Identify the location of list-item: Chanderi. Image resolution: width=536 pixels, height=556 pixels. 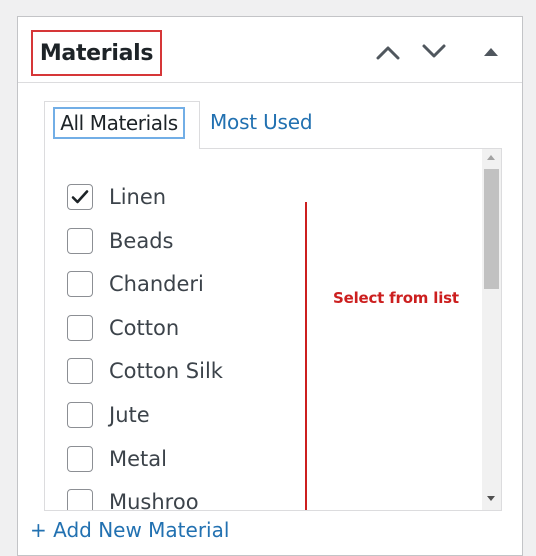
(145, 293).